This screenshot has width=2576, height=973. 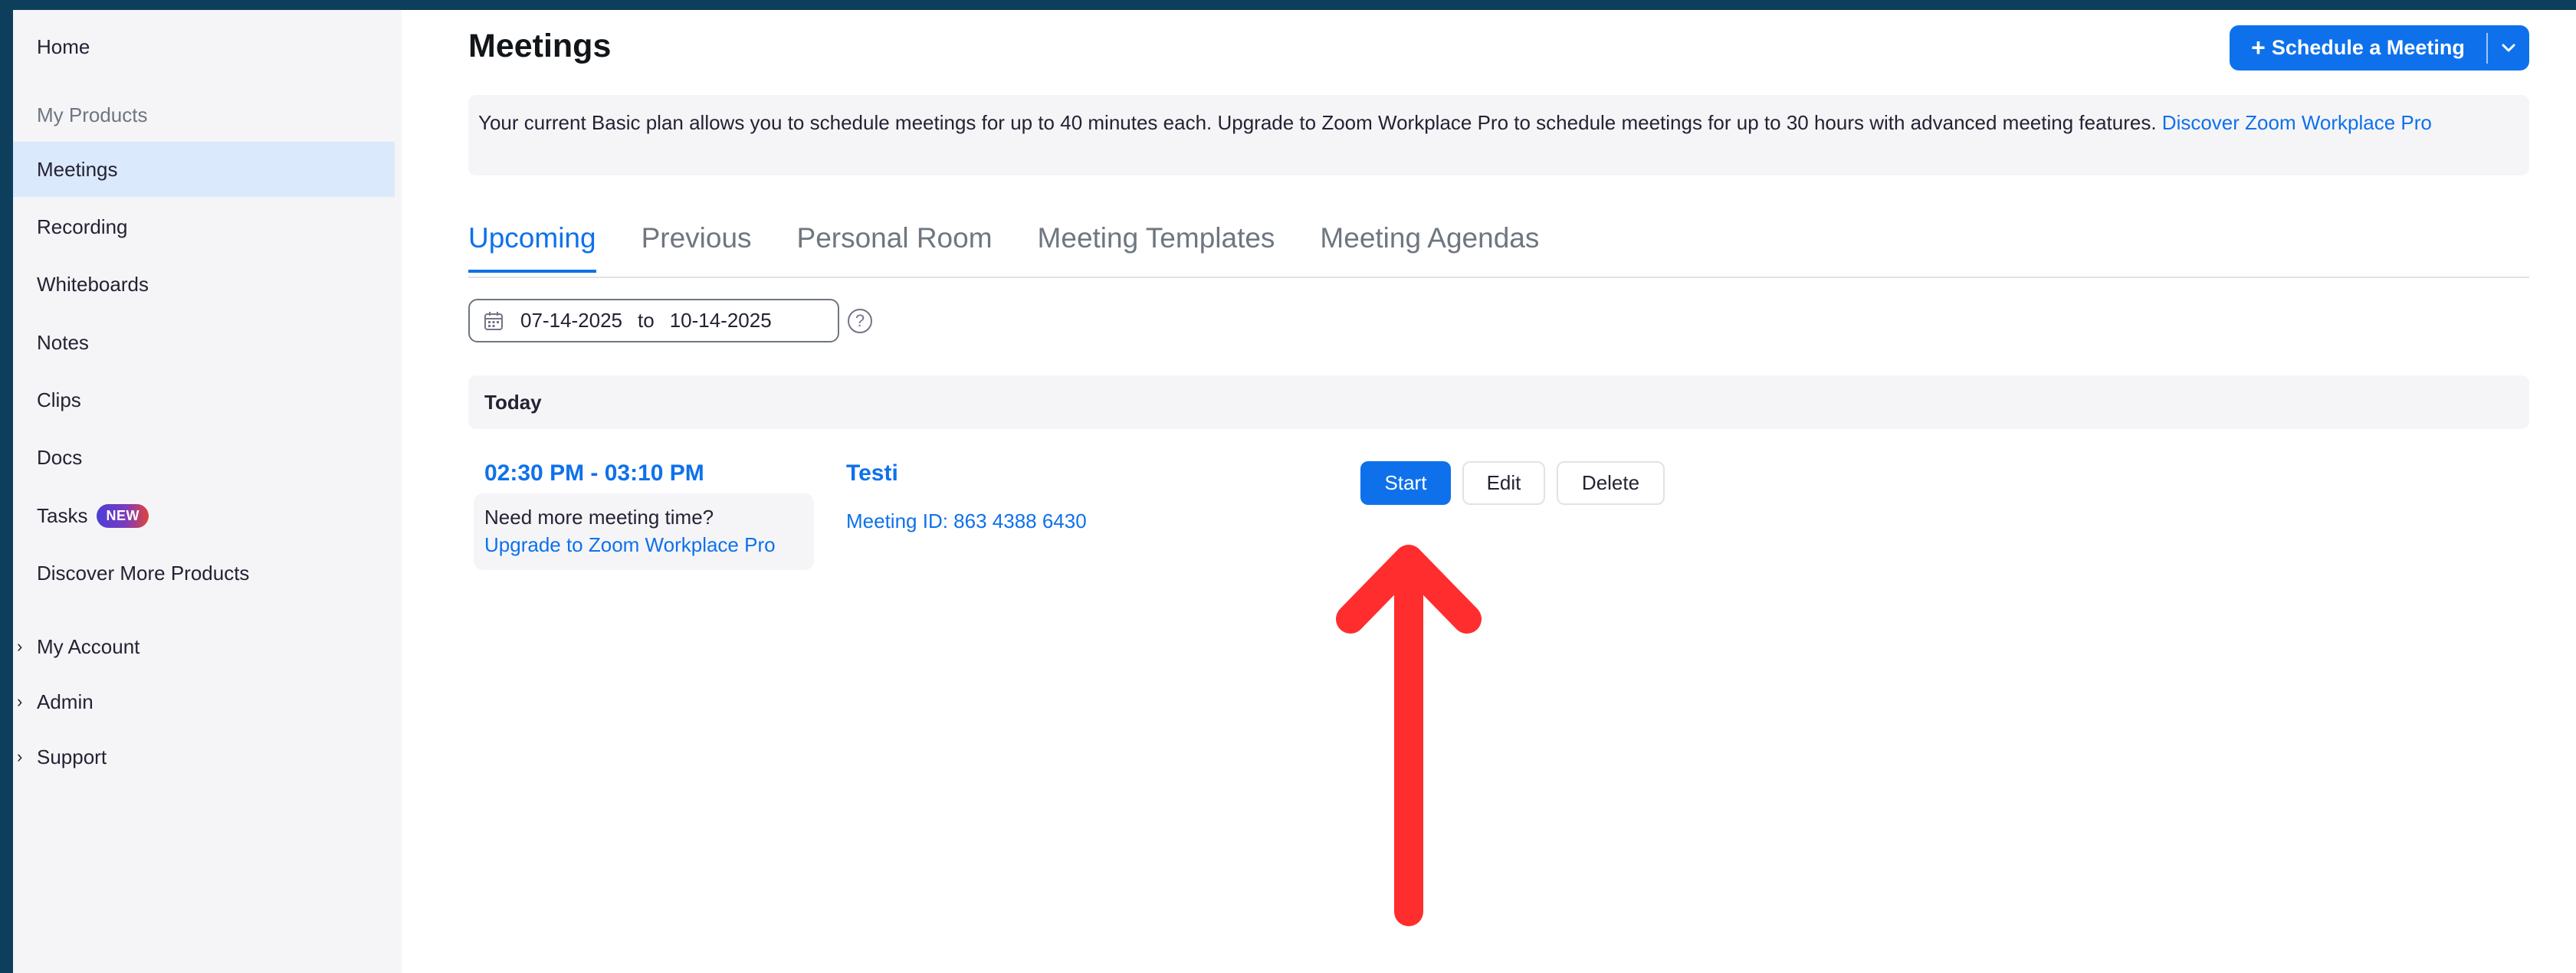 I want to click on sidebar-item-label: Recording, so click(x=82, y=227).